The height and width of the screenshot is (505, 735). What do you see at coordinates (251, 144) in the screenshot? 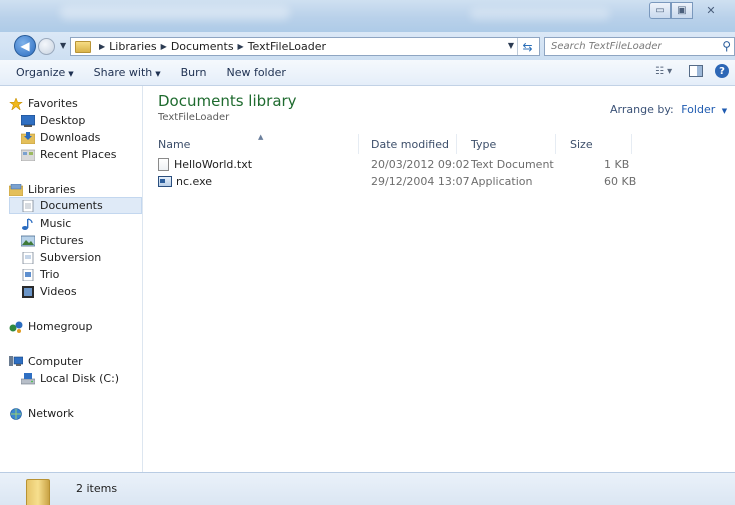
I see `column-header-name: Name` at bounding box center [251, 144].